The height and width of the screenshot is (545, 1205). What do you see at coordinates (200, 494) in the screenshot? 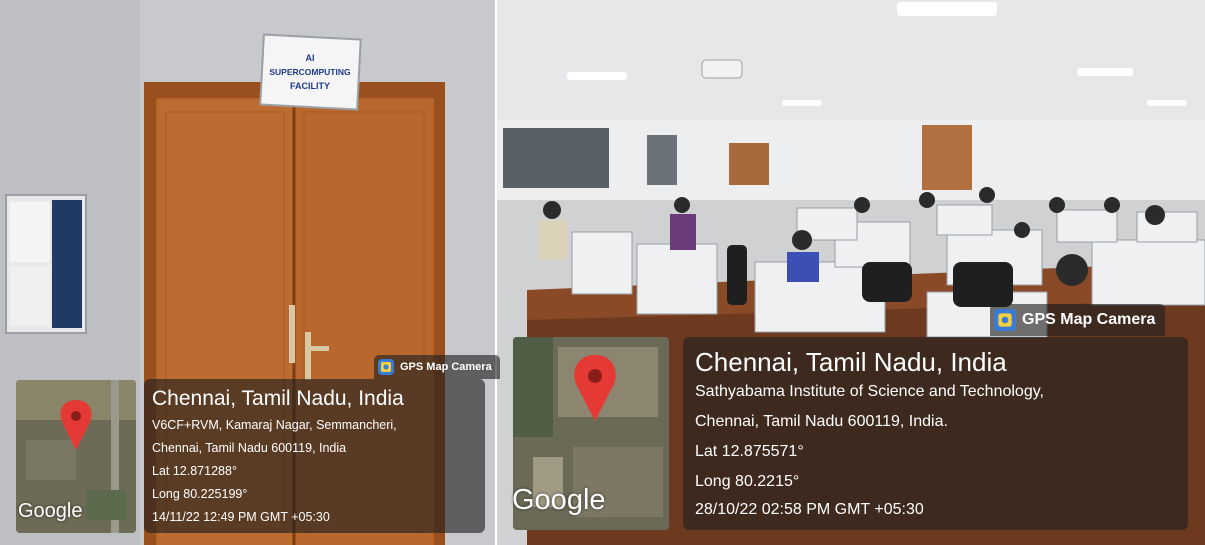
I see `longitude-left: Long 80.225199°` at bounding box center [200, 494].